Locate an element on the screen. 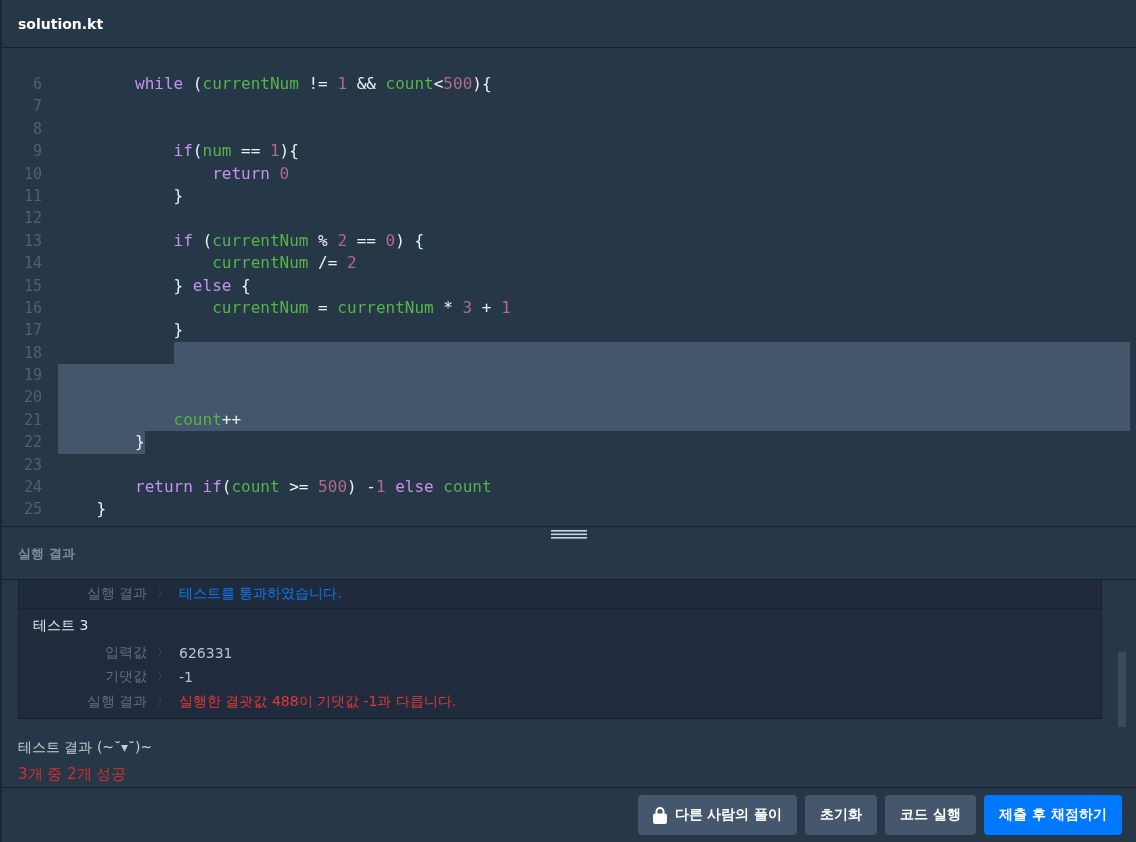  code-line: currentNum = currentNum * 3 + 1 is located at coordinates (361, 307).